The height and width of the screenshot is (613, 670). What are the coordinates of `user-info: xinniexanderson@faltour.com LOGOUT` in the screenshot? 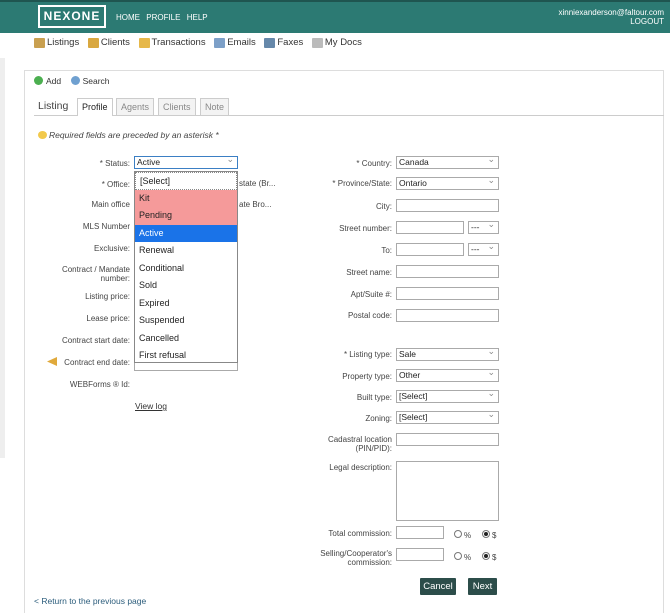 It's located at (611, 17).